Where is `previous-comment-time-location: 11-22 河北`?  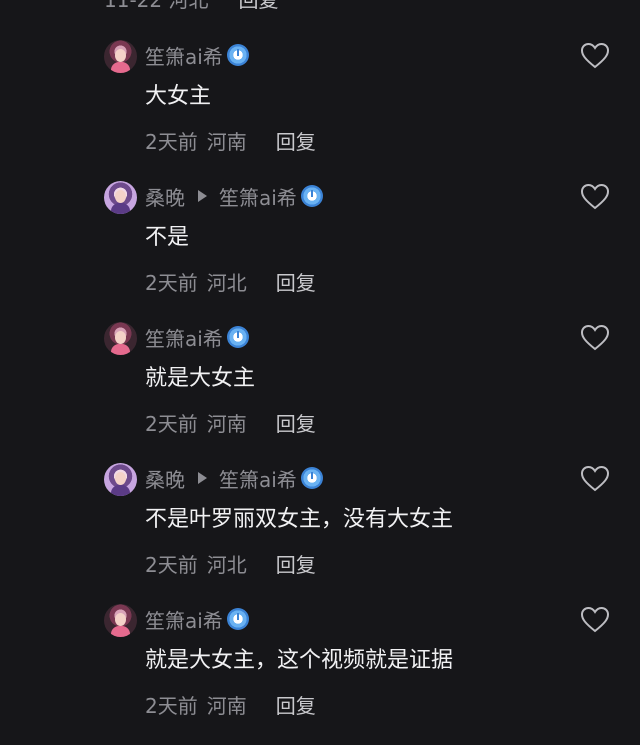 previous-comment-time-location: 11-22 河北 is located at coordinates (156, 6).